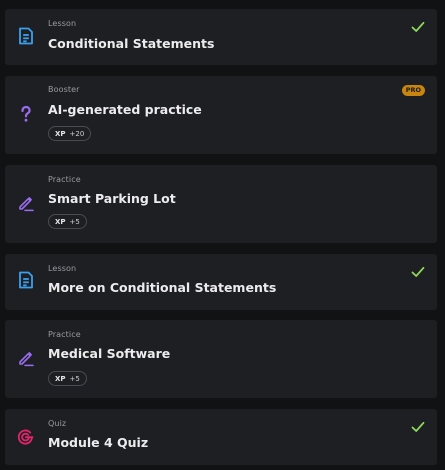  I want to click on xp-badge: XP +20, so click(70, 133).